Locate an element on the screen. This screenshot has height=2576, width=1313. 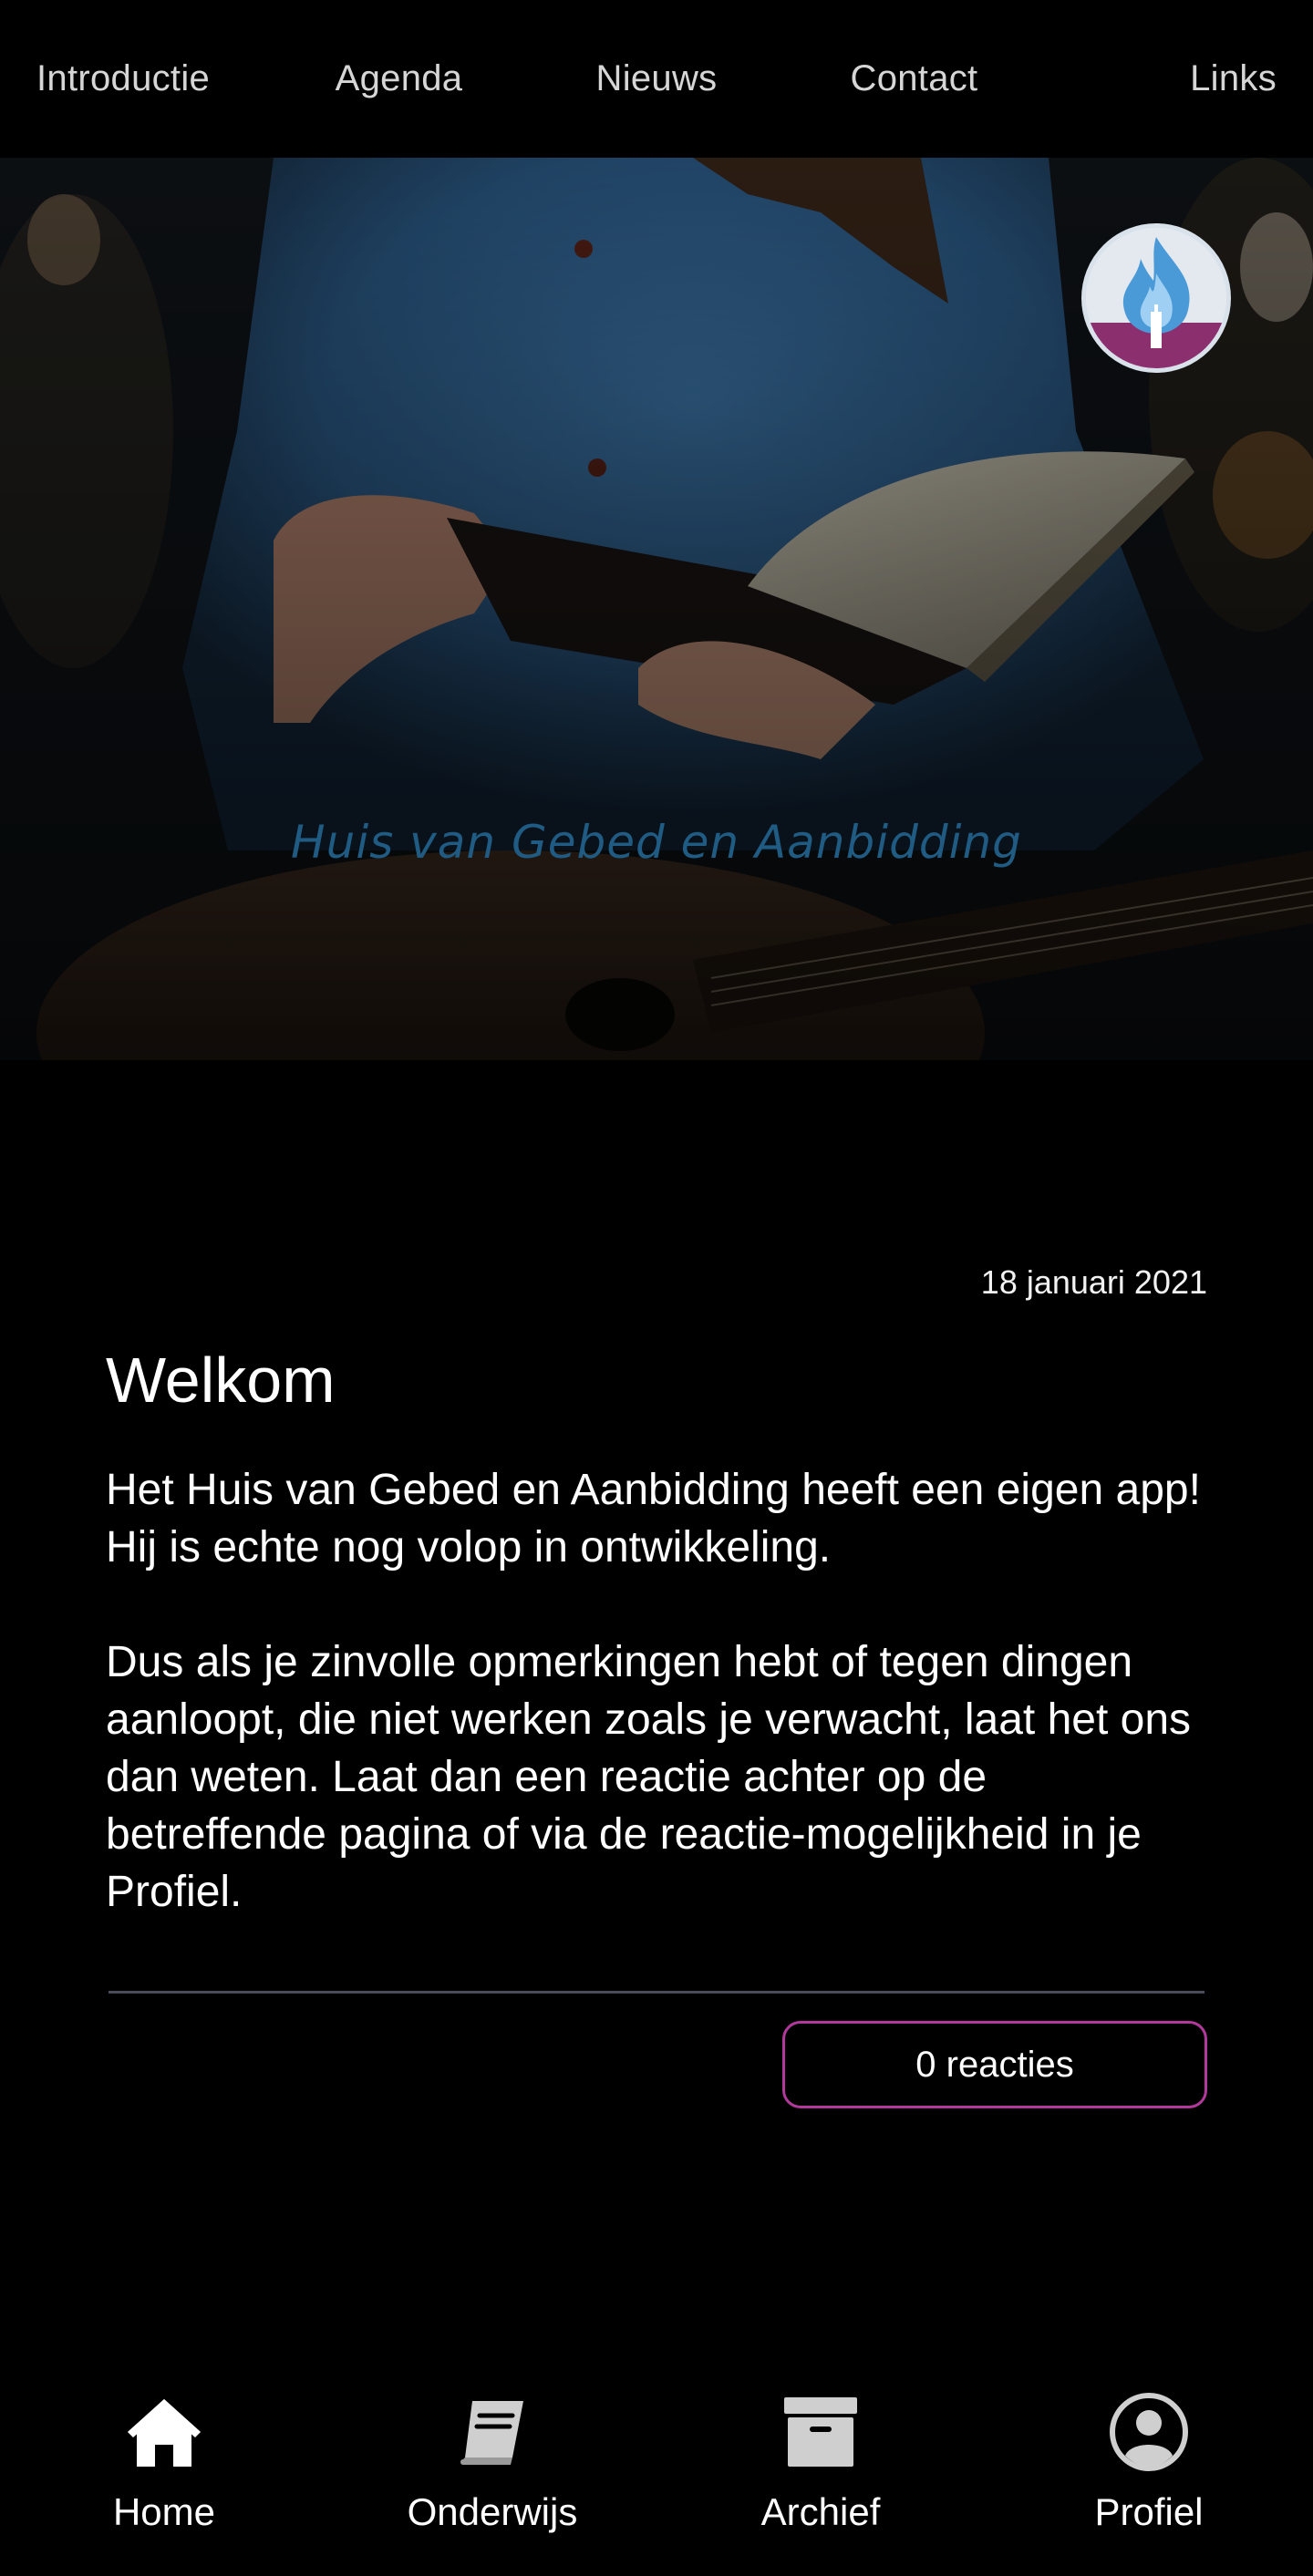
top-nav: Introductie Agenda Nieuws Contact Links is located at coordinates (656, 79).